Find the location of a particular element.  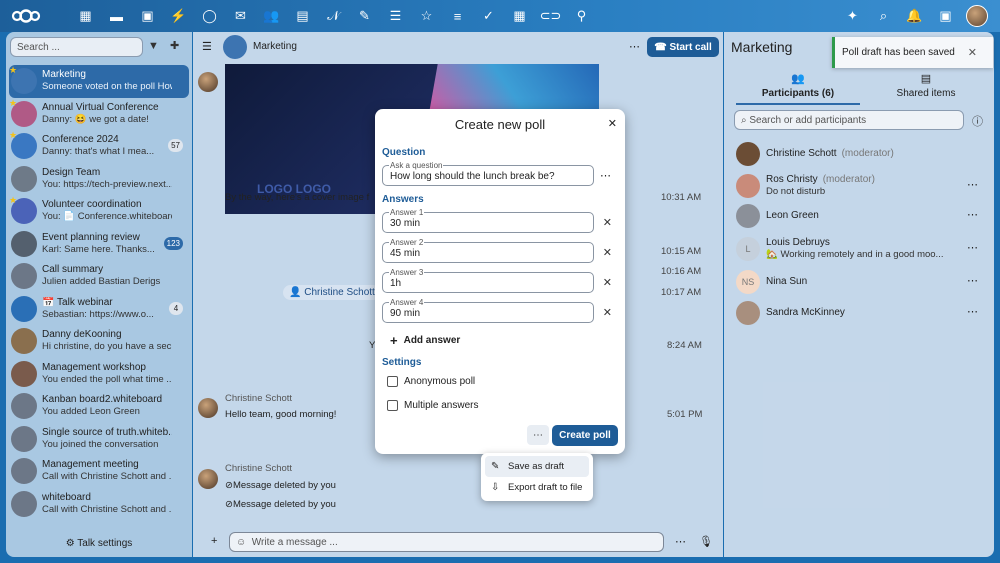

anonymous-poll-checkbox: Anonymous poll is located at coordinates (431, 381).